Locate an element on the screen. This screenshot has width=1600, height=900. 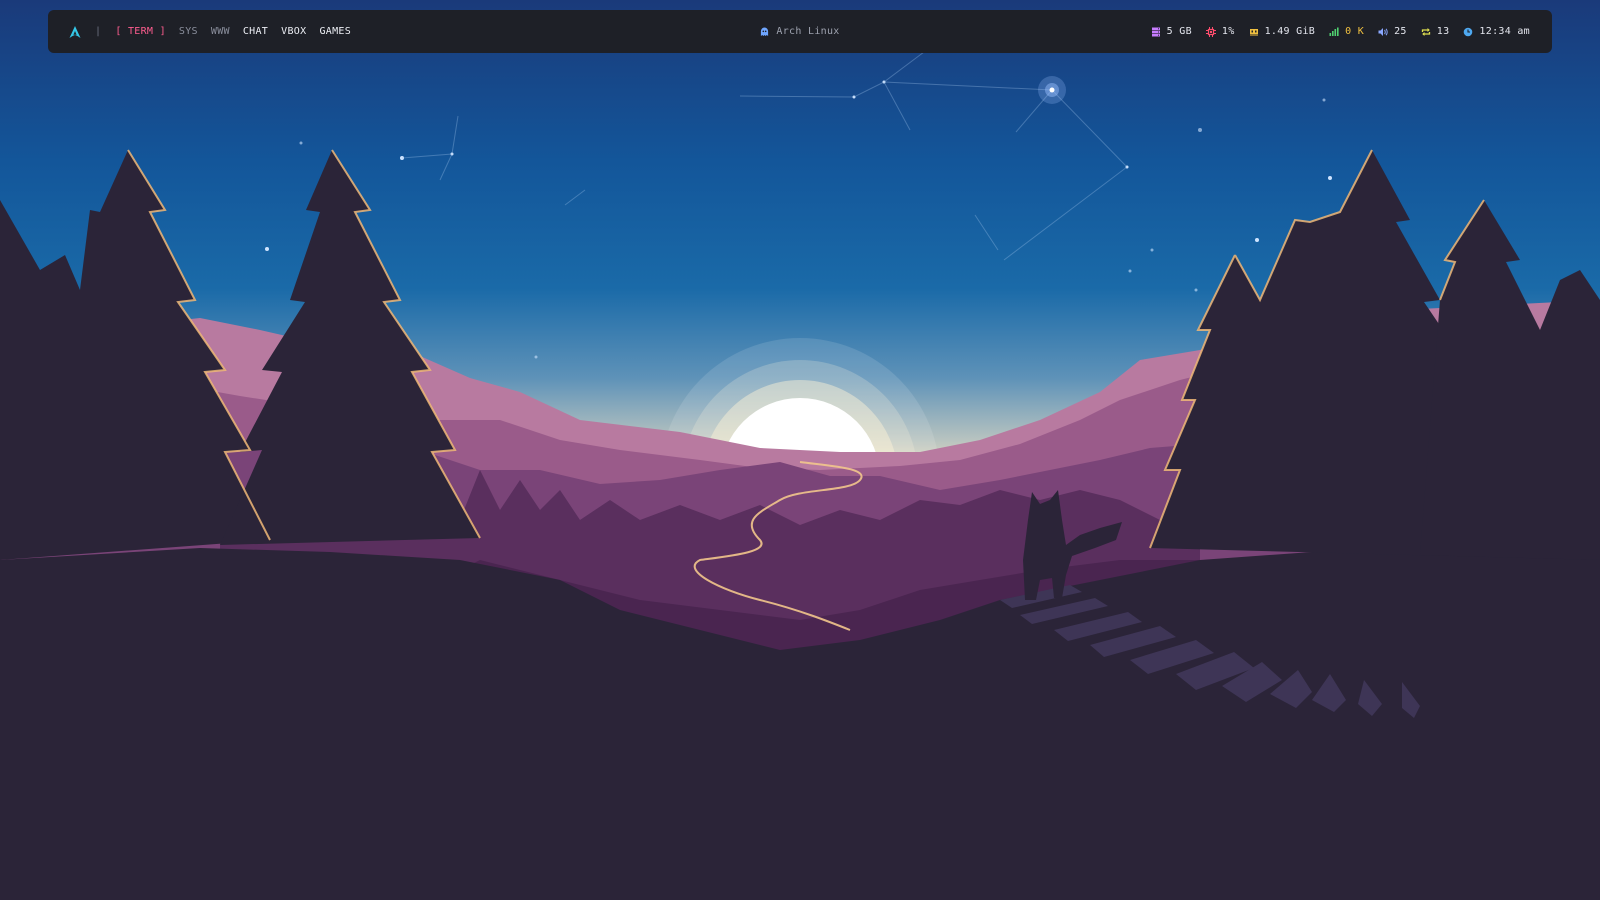
workspace-chat: CHAT is located at coordinates (255, 31).